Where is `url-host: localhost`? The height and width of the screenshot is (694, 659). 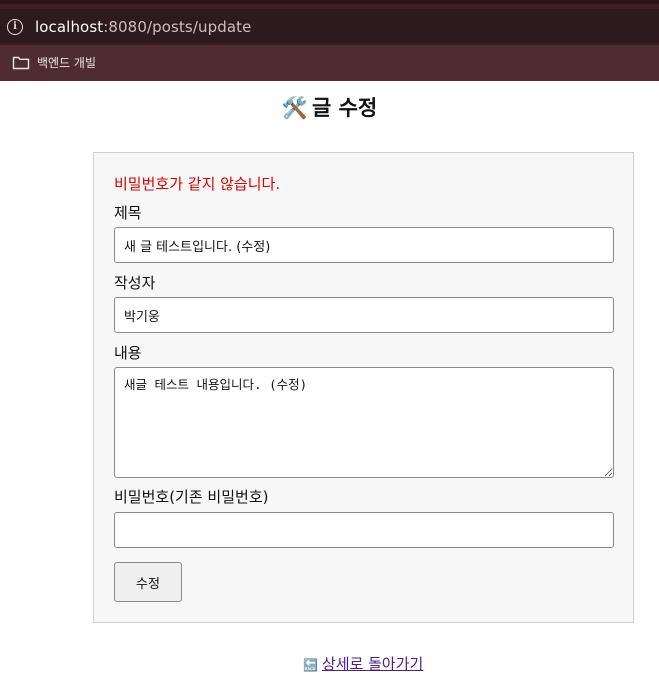
url-host: localhost is located at coordinates (69, 27).